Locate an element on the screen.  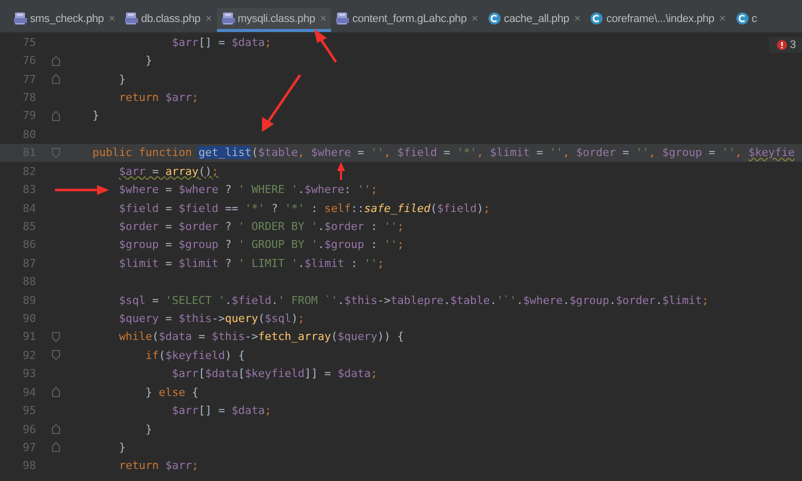
code-line: $where = $where ? ' WHERE '.$where: ''; is located at coordinates (248, 189).